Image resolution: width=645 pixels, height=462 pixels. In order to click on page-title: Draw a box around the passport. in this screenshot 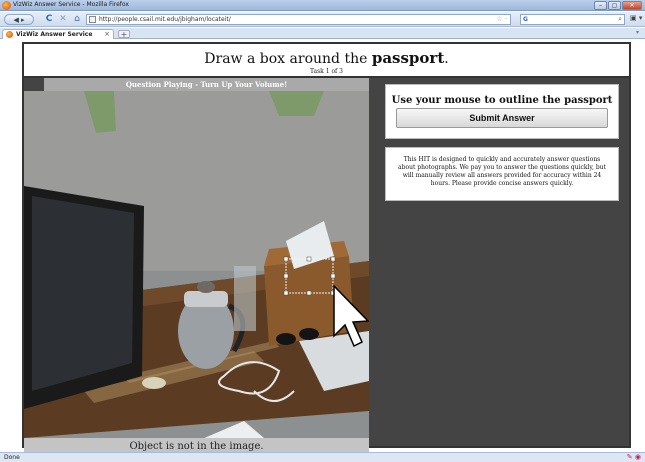, I will do `click(326, 58)`.